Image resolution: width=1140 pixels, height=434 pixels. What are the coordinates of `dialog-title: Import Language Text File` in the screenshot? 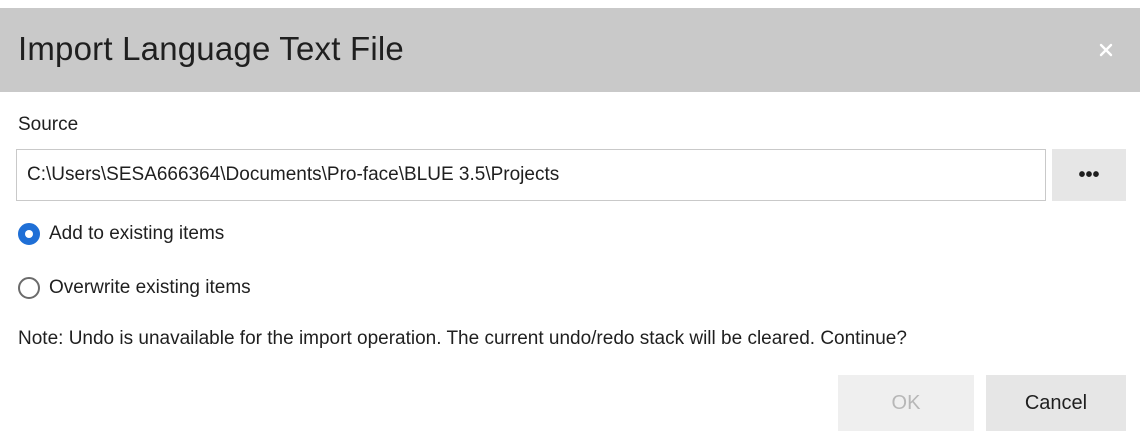 It's located at (211, 48).